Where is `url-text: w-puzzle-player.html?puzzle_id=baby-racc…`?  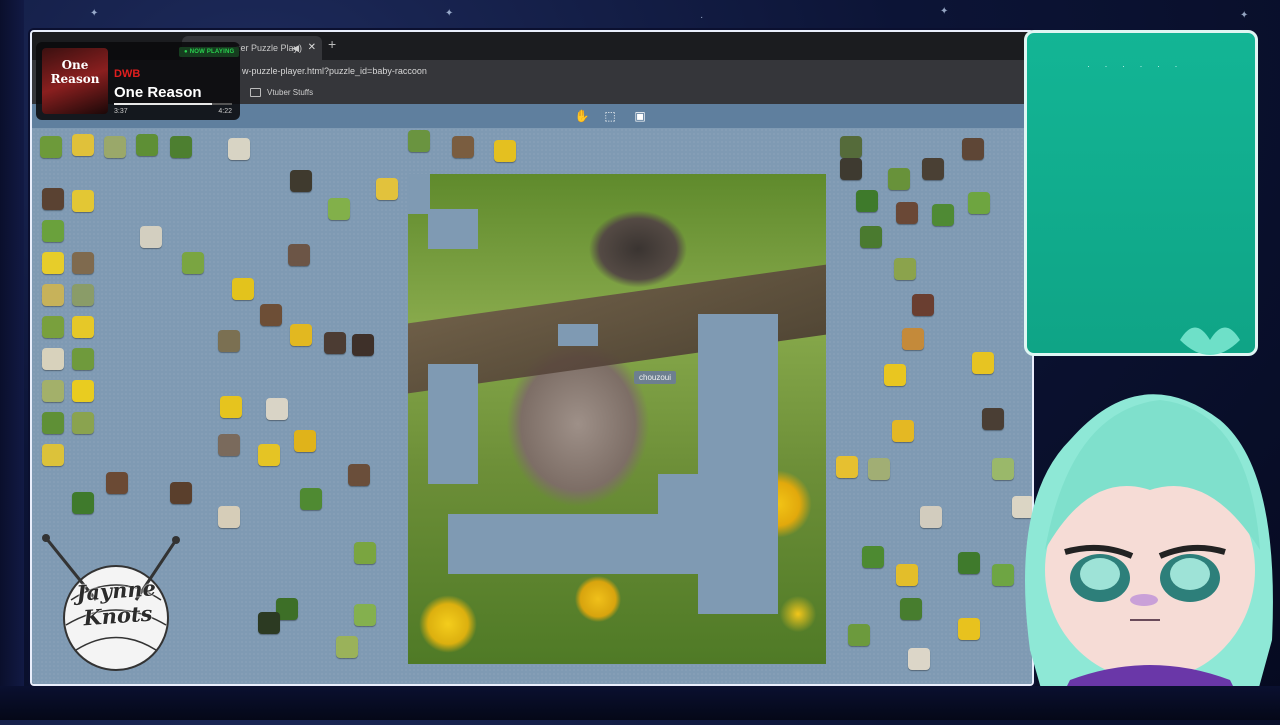
url-text: w-puzzle-player.html?puzzle_id=baby-racc… is located at coordinates (334, 71).